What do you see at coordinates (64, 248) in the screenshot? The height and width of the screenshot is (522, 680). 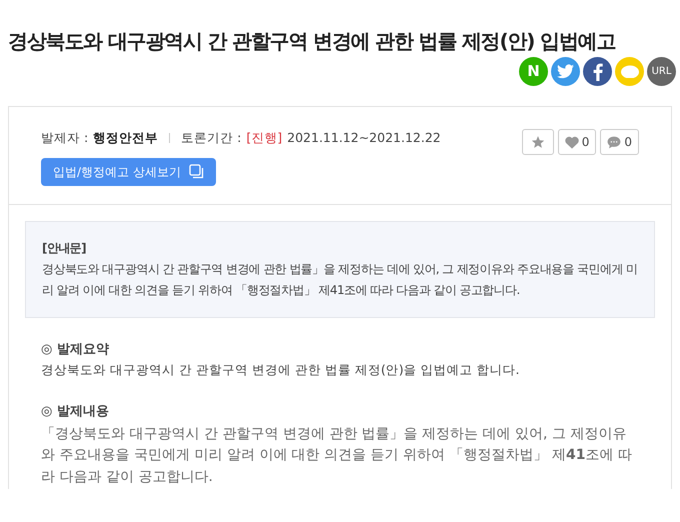 I see `notice-heading: [안내문]` at bounding box center [64, 248].